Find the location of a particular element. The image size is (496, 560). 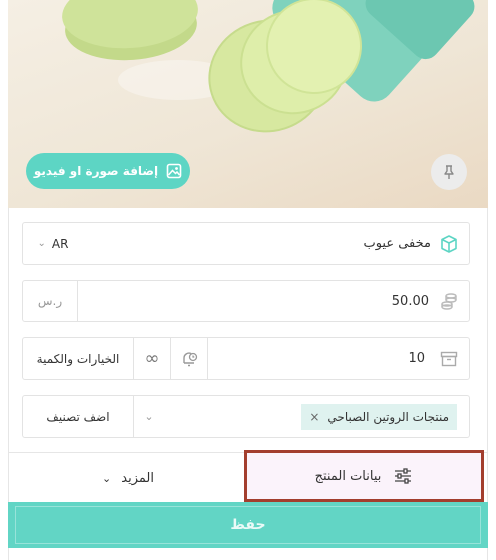

tab-more: المزيد ⌄ is located at coordinates (128, 478).